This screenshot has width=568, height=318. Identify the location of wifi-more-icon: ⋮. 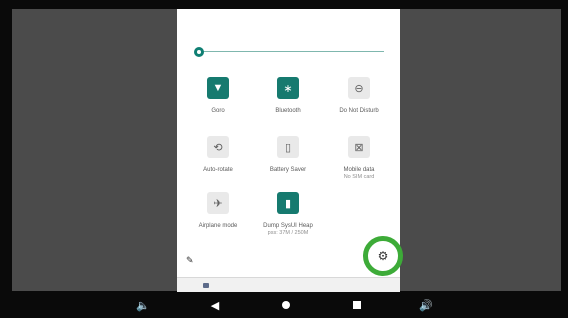
(213, 86).